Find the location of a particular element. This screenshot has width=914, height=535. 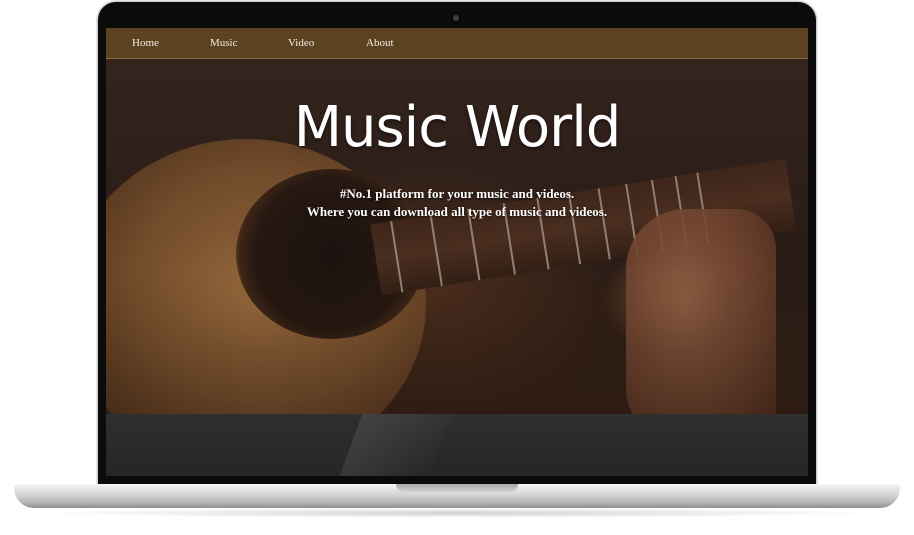

nav-link-home: Home is located at coordinates (145, 43).